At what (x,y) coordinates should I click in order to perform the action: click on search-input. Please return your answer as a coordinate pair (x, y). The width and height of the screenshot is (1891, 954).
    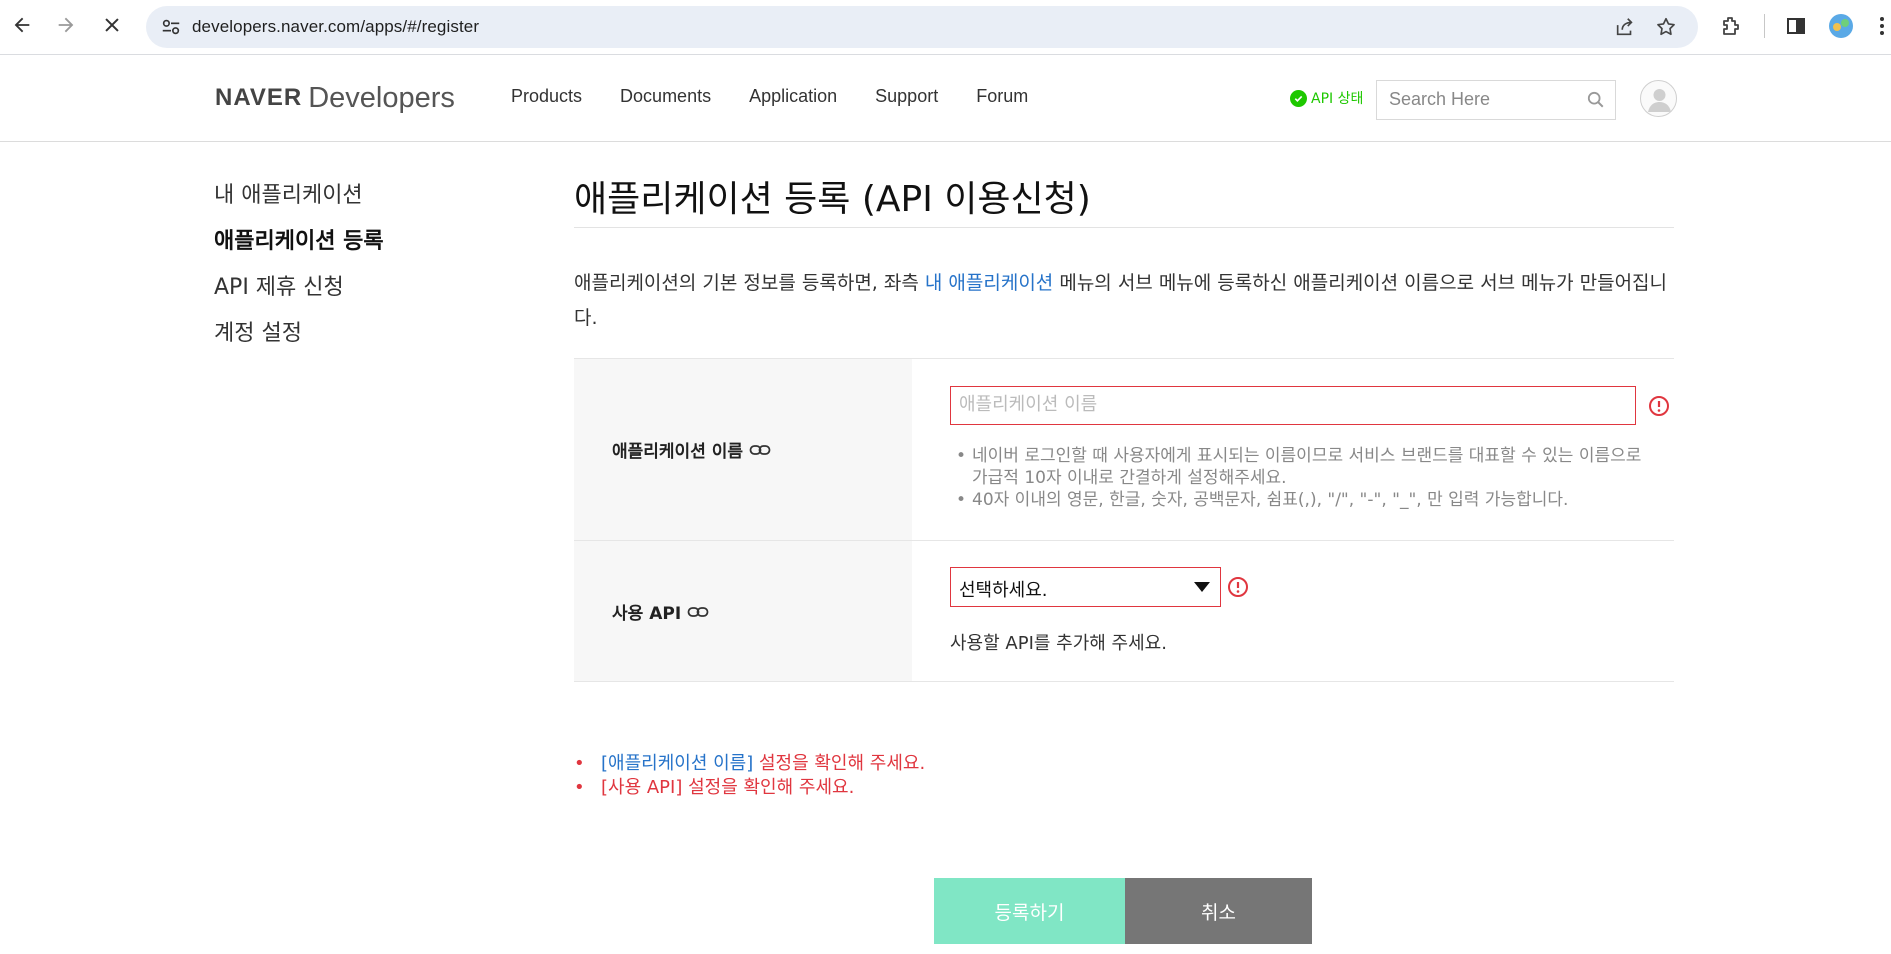
    Looking at the image, I should click on (1484, 99).